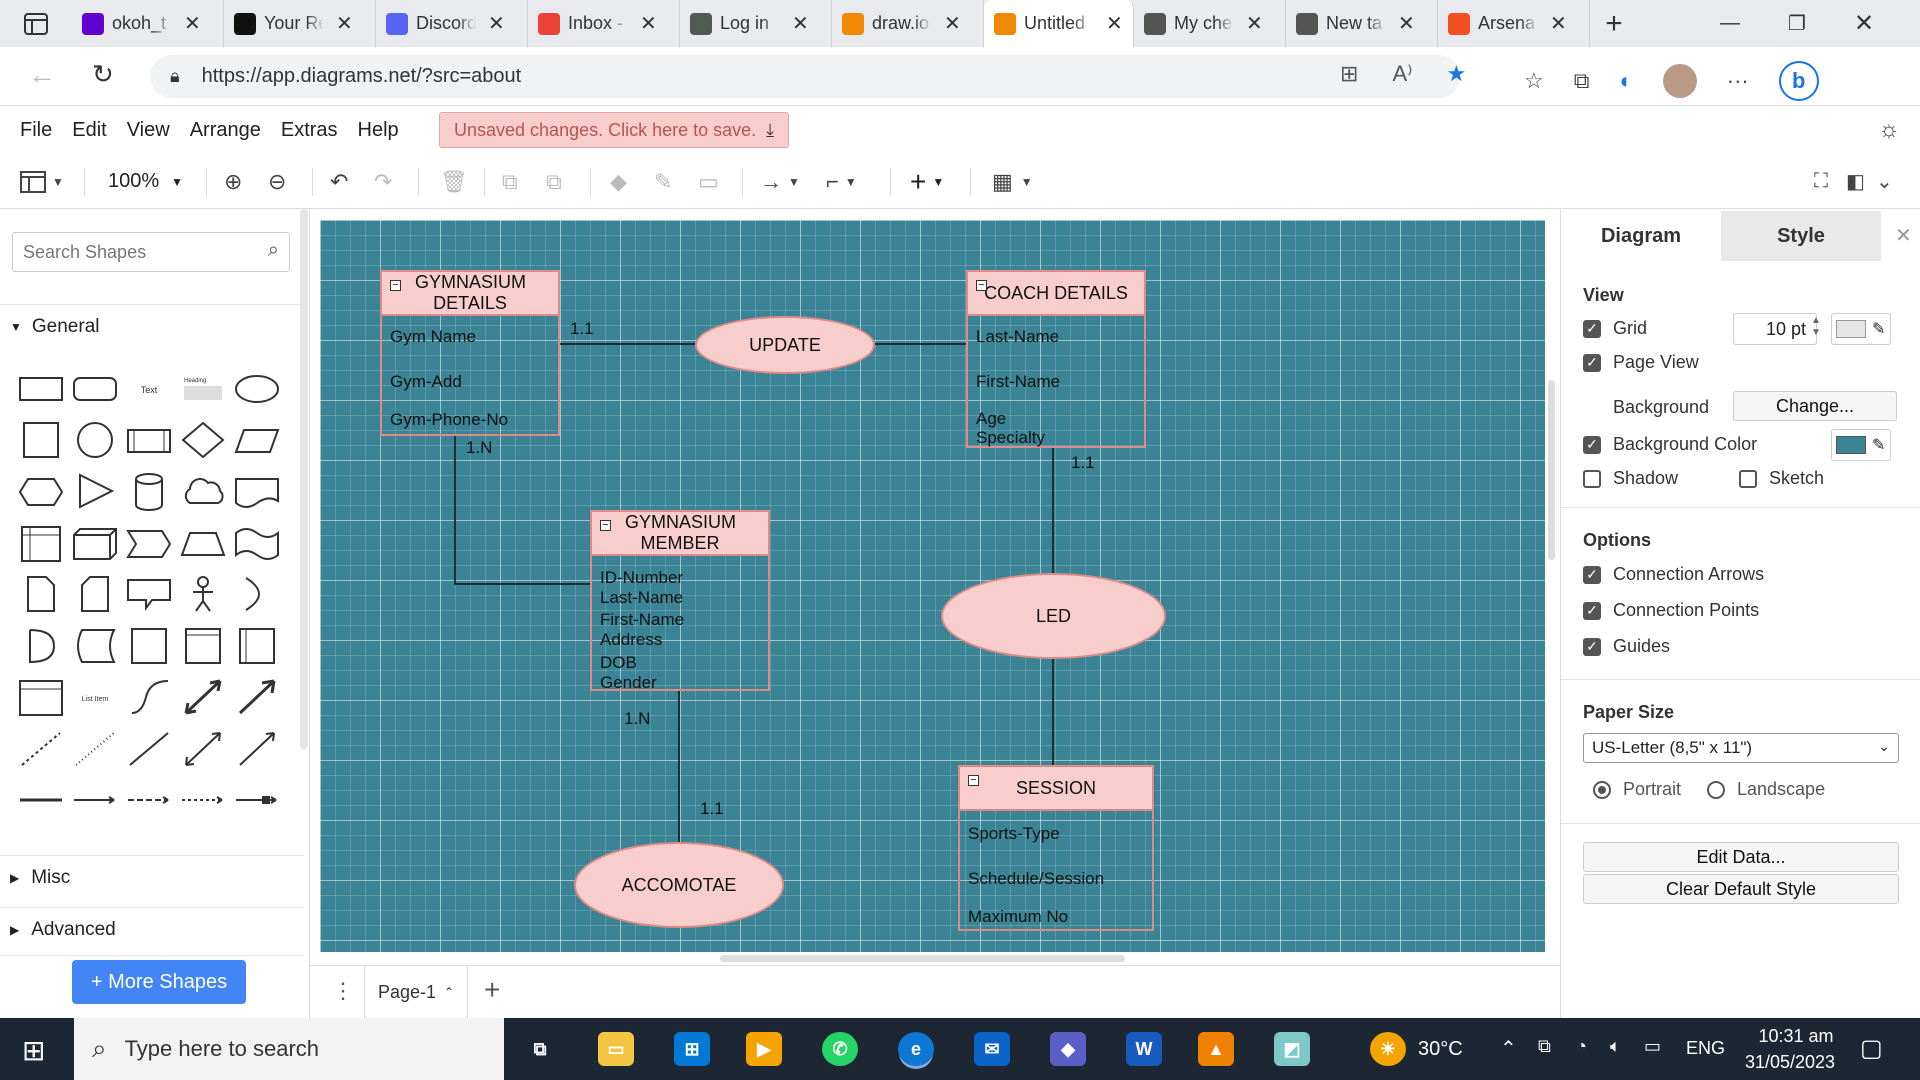 The image size is (1920, 1080). I want to click on more-options-icon: ···, so click(1738, 81).